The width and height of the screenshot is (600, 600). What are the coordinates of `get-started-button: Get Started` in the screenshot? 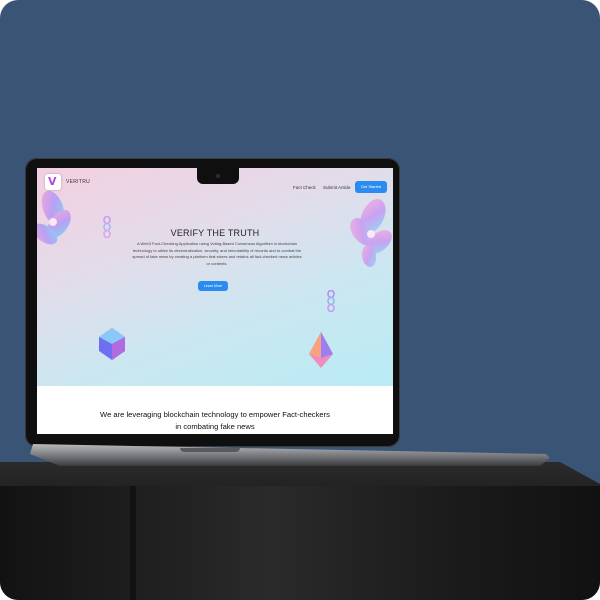 It's located at (371, 187).